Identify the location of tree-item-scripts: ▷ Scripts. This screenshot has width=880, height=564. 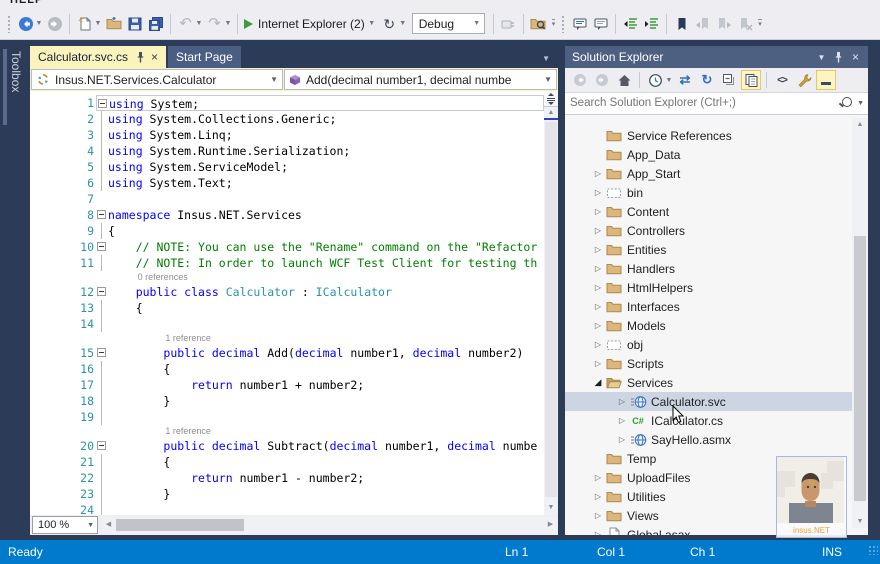
(708, 363).